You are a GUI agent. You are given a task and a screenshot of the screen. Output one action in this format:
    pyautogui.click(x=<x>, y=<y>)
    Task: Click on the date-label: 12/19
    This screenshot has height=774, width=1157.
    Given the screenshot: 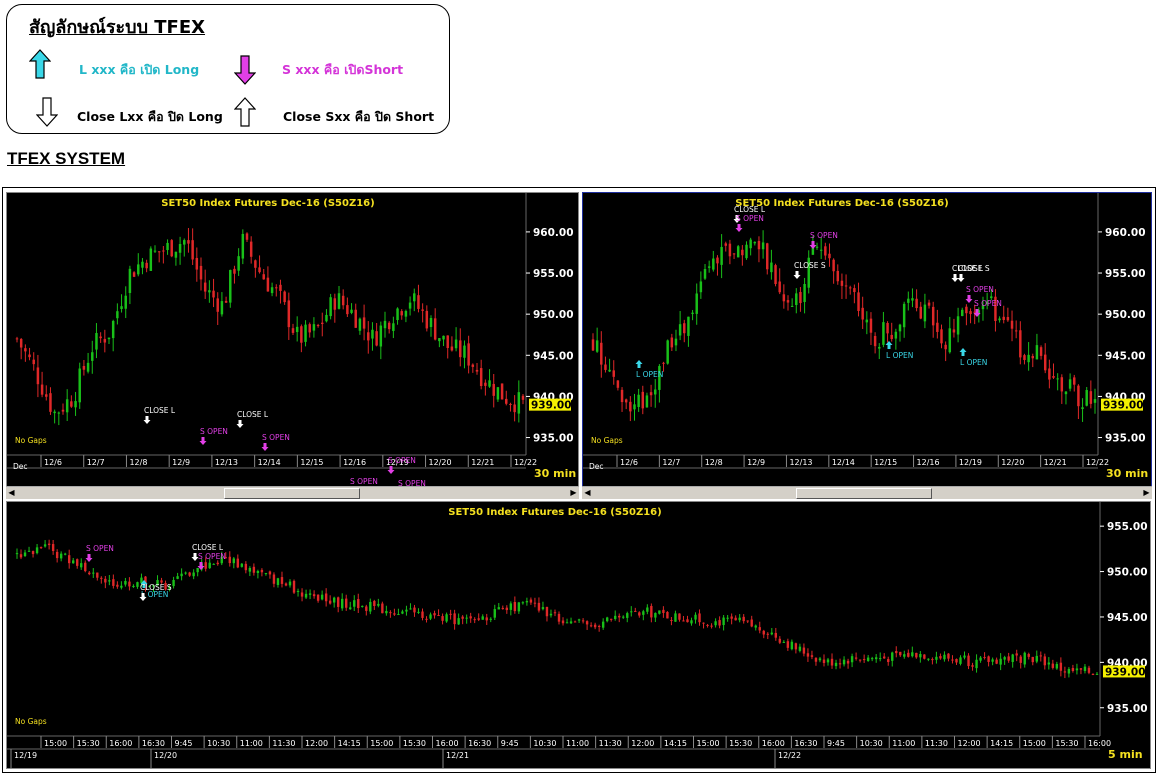 What is the action you would take?
    pyautogui.click(x=25, y=755)
    